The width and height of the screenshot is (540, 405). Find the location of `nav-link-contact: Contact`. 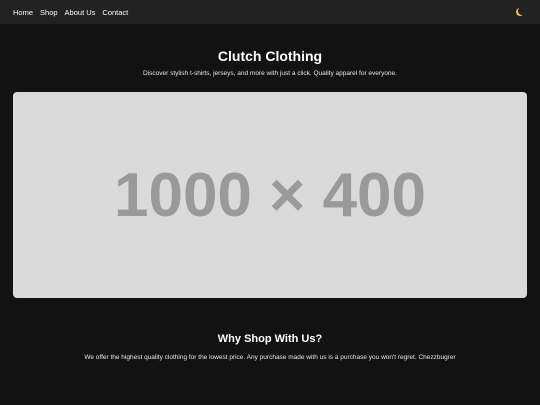

nav-link-contact: Contact is located at coordinates (115, 12).